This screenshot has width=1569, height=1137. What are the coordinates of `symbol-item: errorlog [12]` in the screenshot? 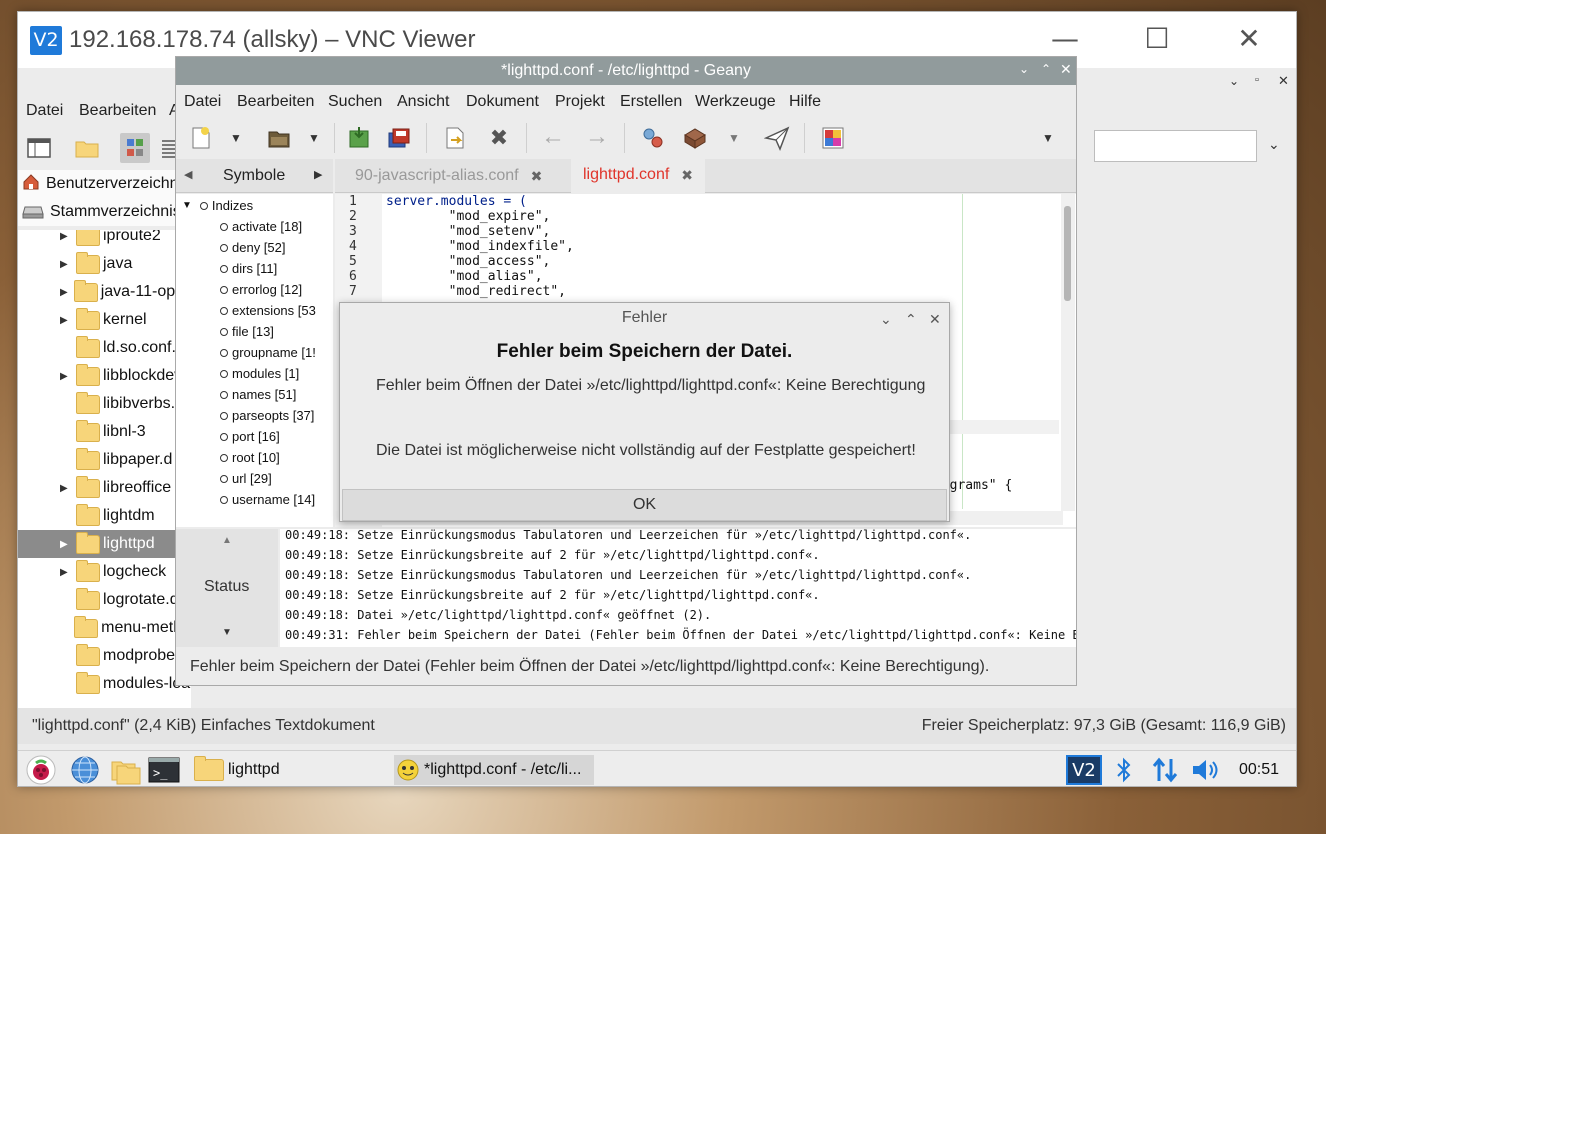 It's located at (261, 289).